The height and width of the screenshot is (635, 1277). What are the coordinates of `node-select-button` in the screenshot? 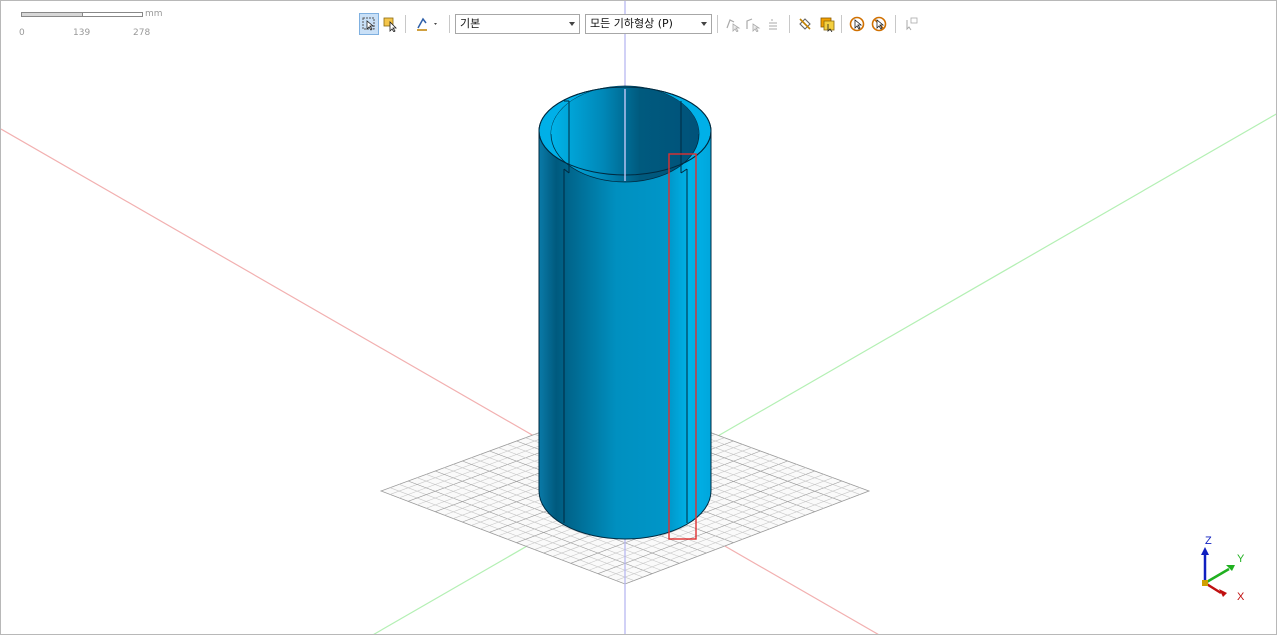 It's located at (733, 24).